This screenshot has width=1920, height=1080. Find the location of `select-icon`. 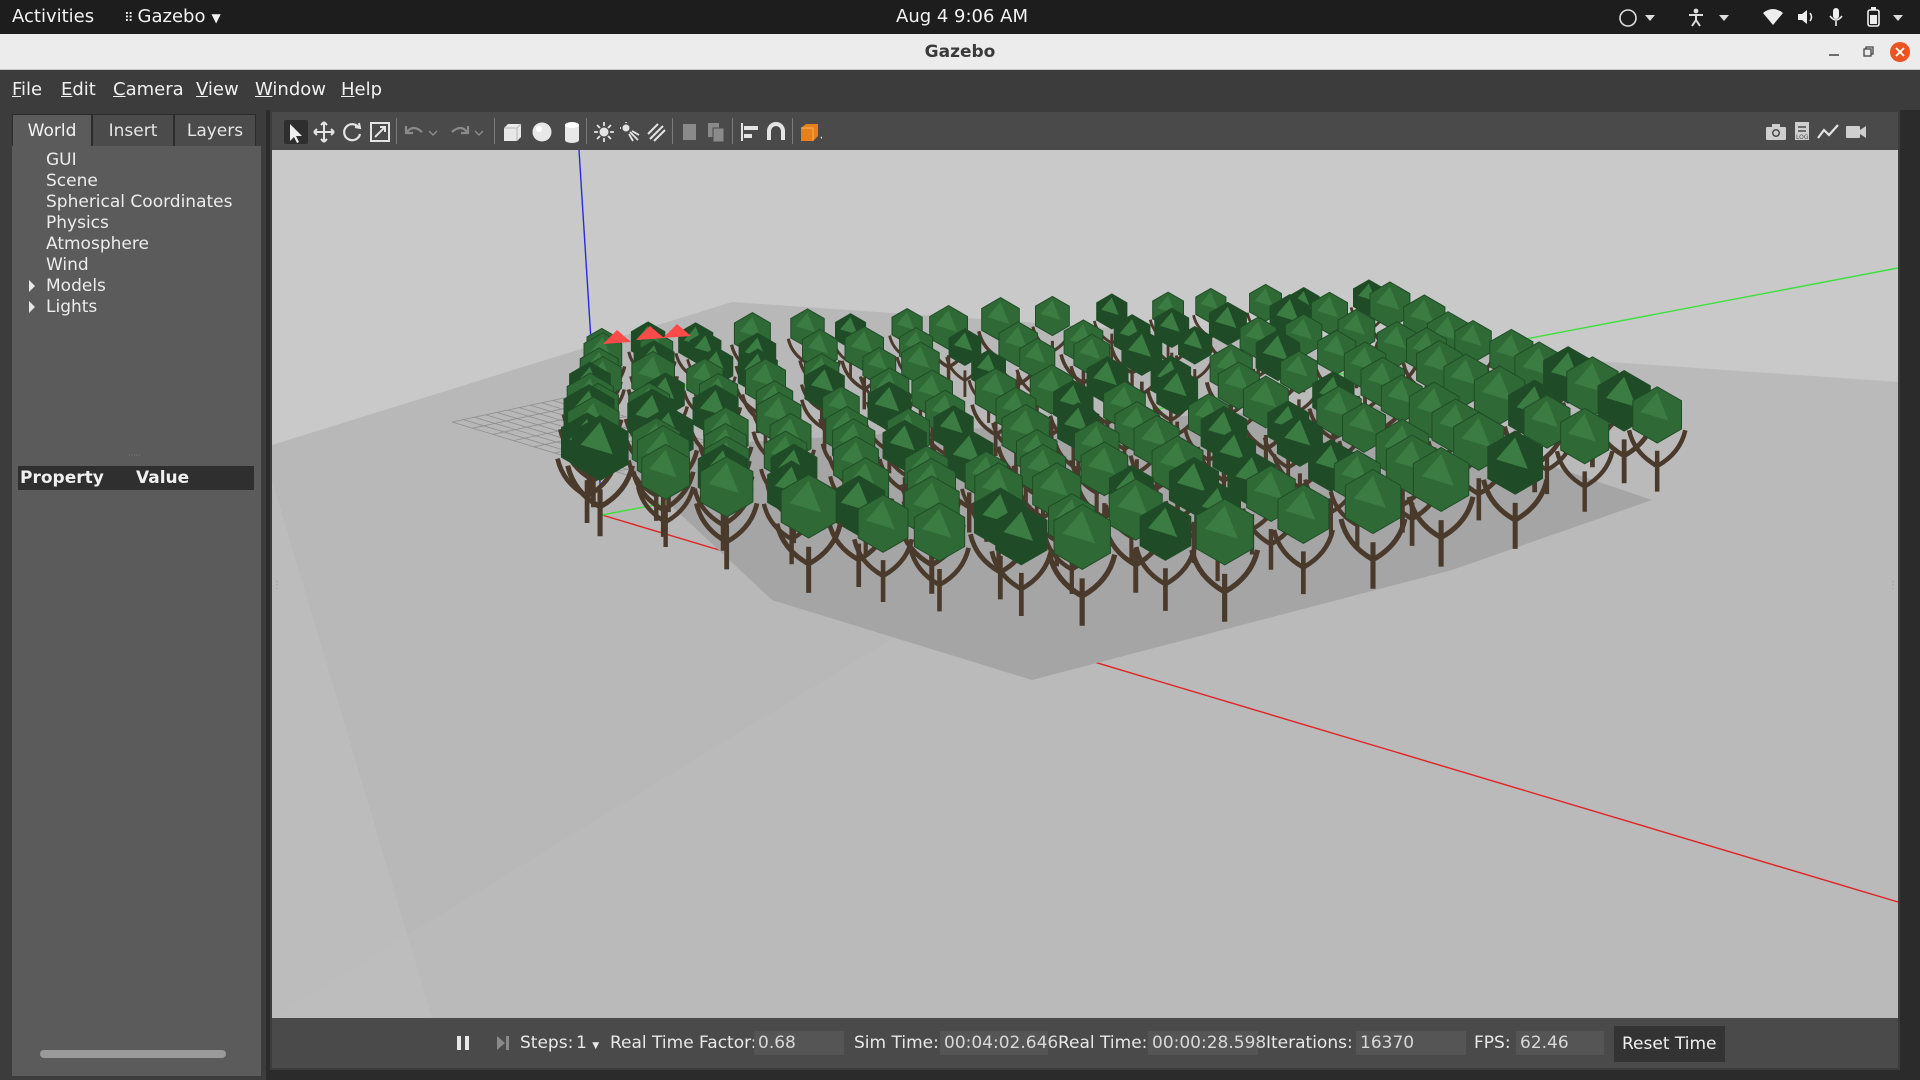

select-icon is located at coordinates (296, 133).